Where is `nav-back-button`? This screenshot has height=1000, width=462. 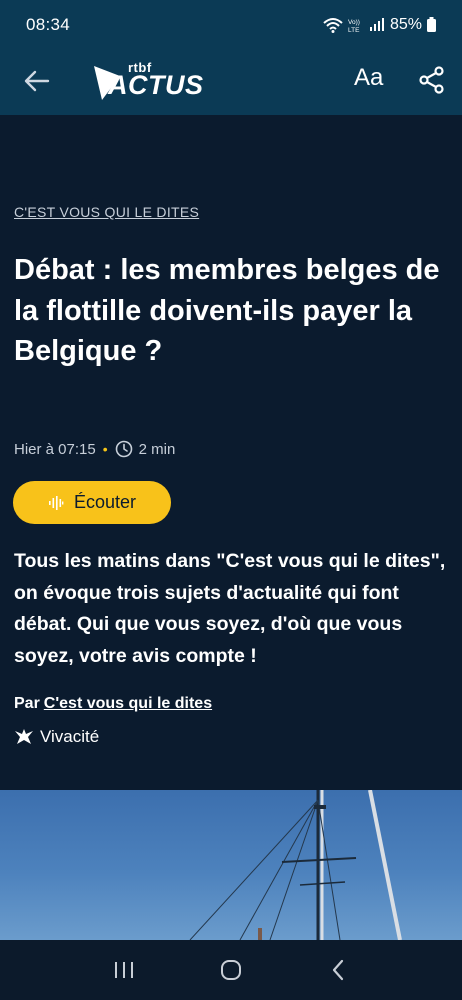
nav-back-button is located at coordinates (338, 970).